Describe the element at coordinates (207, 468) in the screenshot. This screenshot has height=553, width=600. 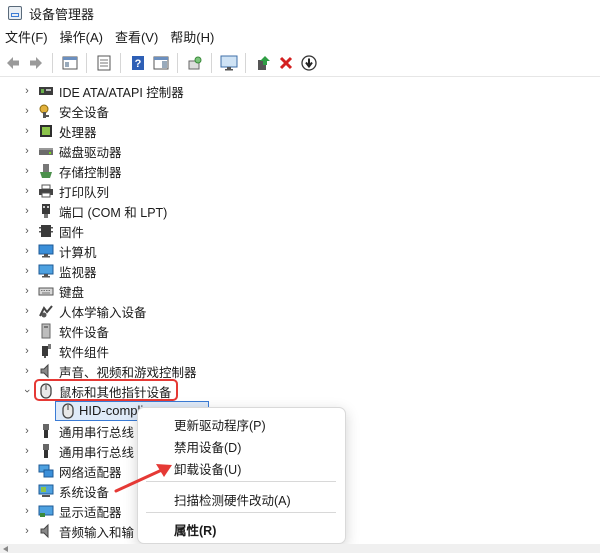
I see `menu-item-uninstall-device: 卸载设备(U)` at that location.